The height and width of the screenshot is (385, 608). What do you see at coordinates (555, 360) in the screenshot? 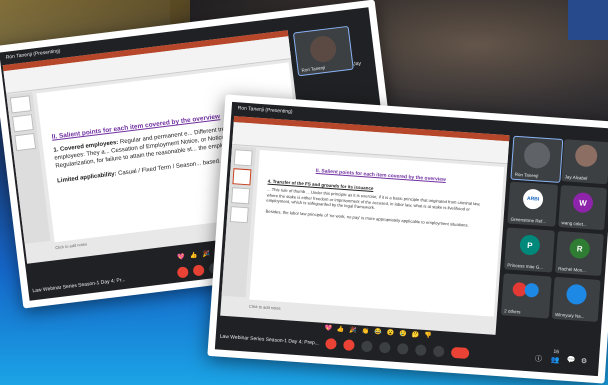
I see `people-icon: 👥` at bounding box center [555, 360].